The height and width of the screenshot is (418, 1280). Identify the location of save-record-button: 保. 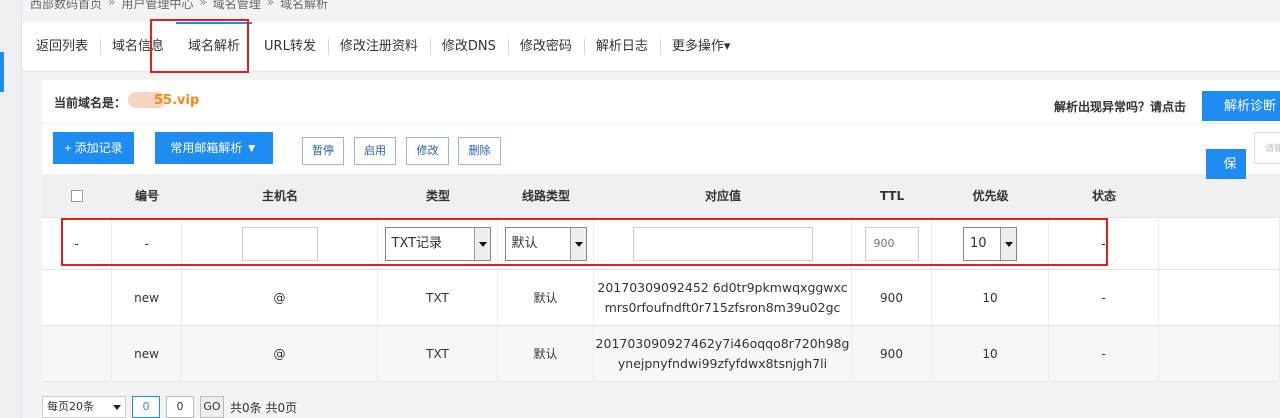
(1226, 164).